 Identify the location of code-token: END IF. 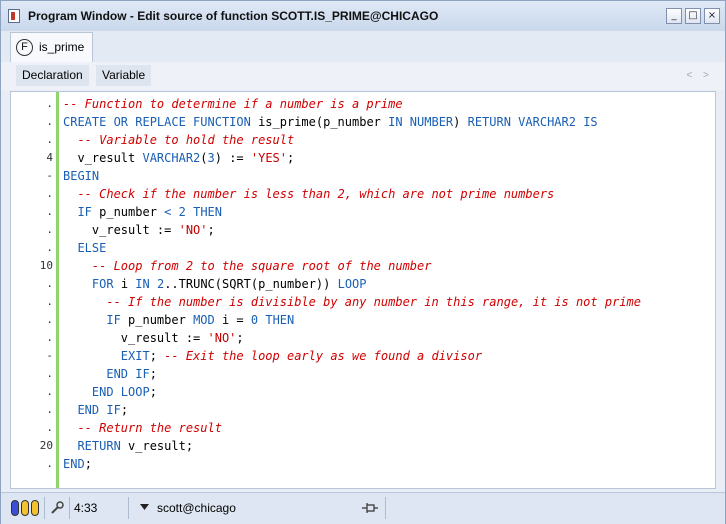
(128, 374).